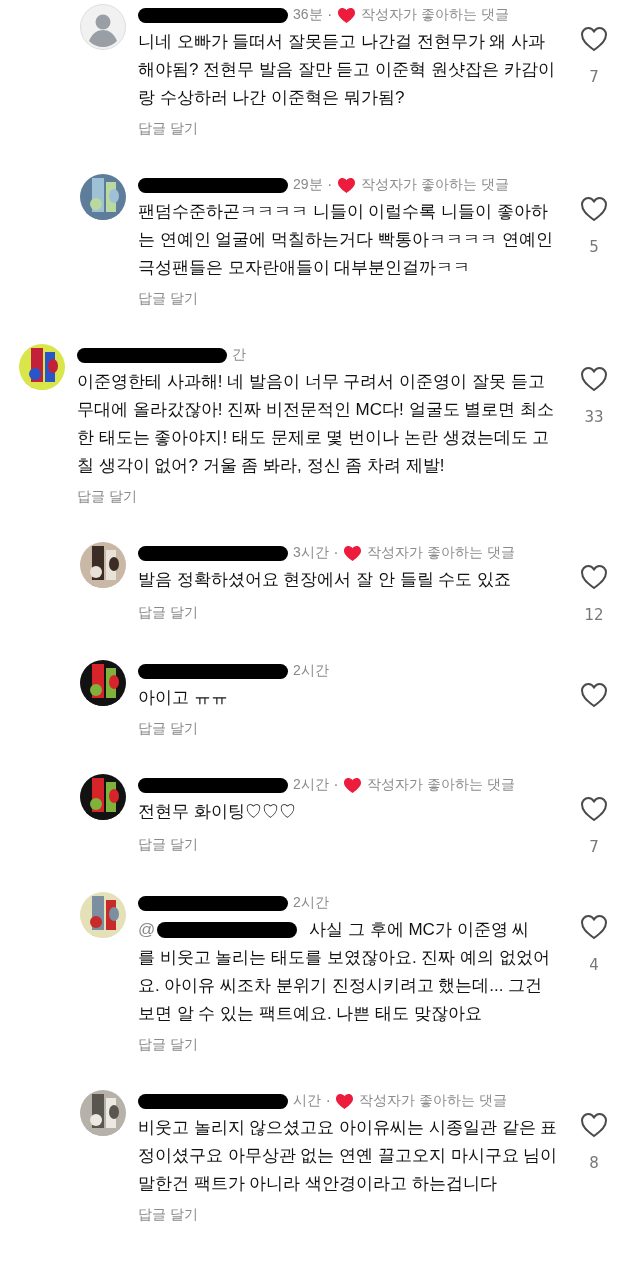 This screenshot has width=640, height=1280. Describe the element at coordinates (346, 69) in the screenshot. I see `comment-text: 니네 오빠가 들떠서 잘못듣고 나간걸 전현무가 왜 사과해야됨? 전현무 발음 잘만 듣고 이준혁 원샷잡은 카감이랑 수상하러 나간 이준혁은 뭐가됨?` at that location.